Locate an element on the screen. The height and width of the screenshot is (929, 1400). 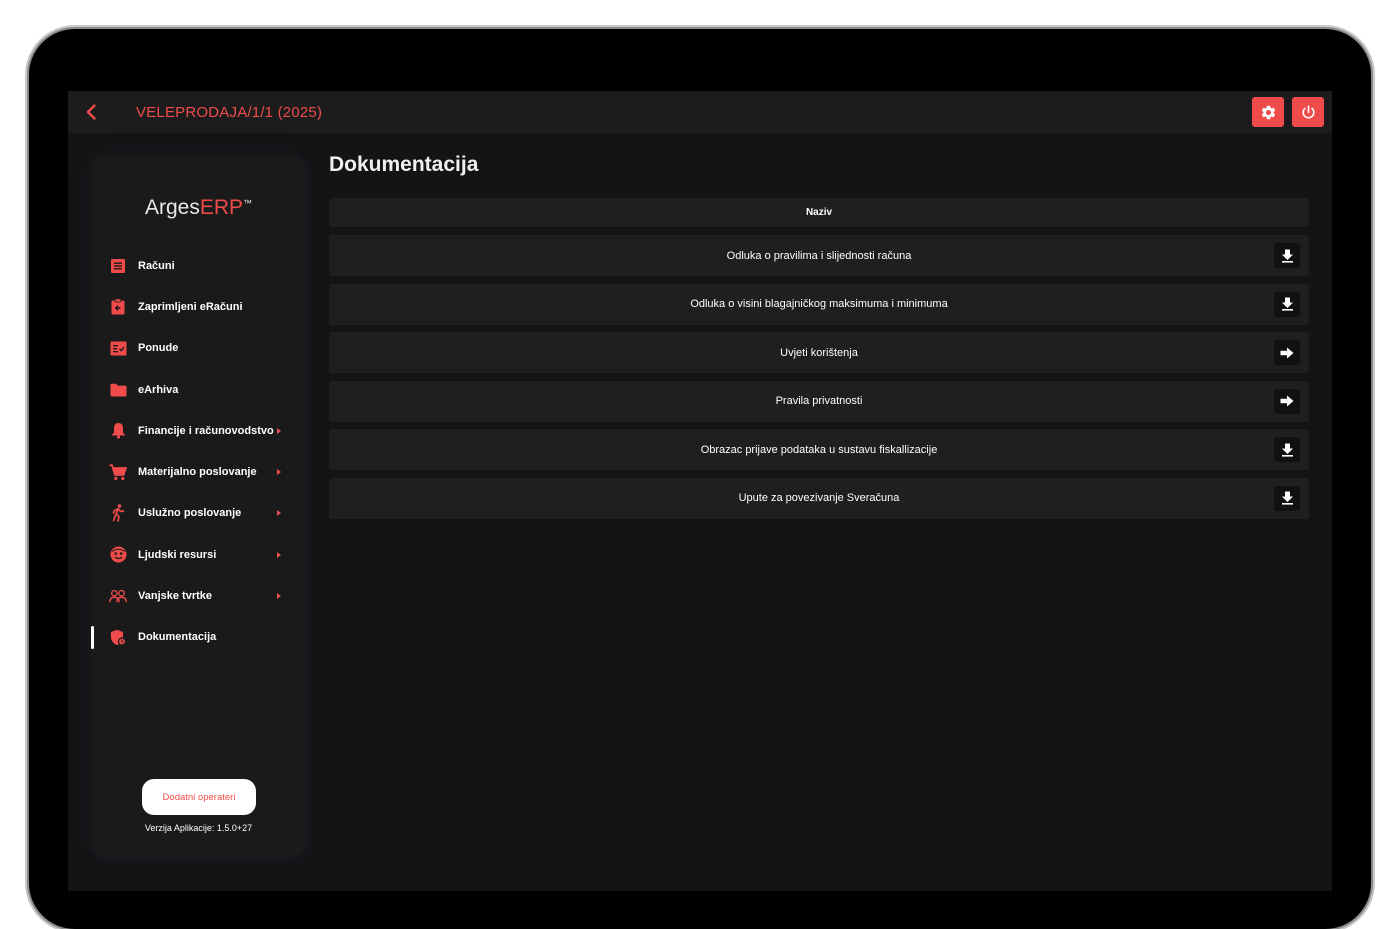
sidebar-item-label: Uslužno poslovanje is located at coordinates (190, 513).